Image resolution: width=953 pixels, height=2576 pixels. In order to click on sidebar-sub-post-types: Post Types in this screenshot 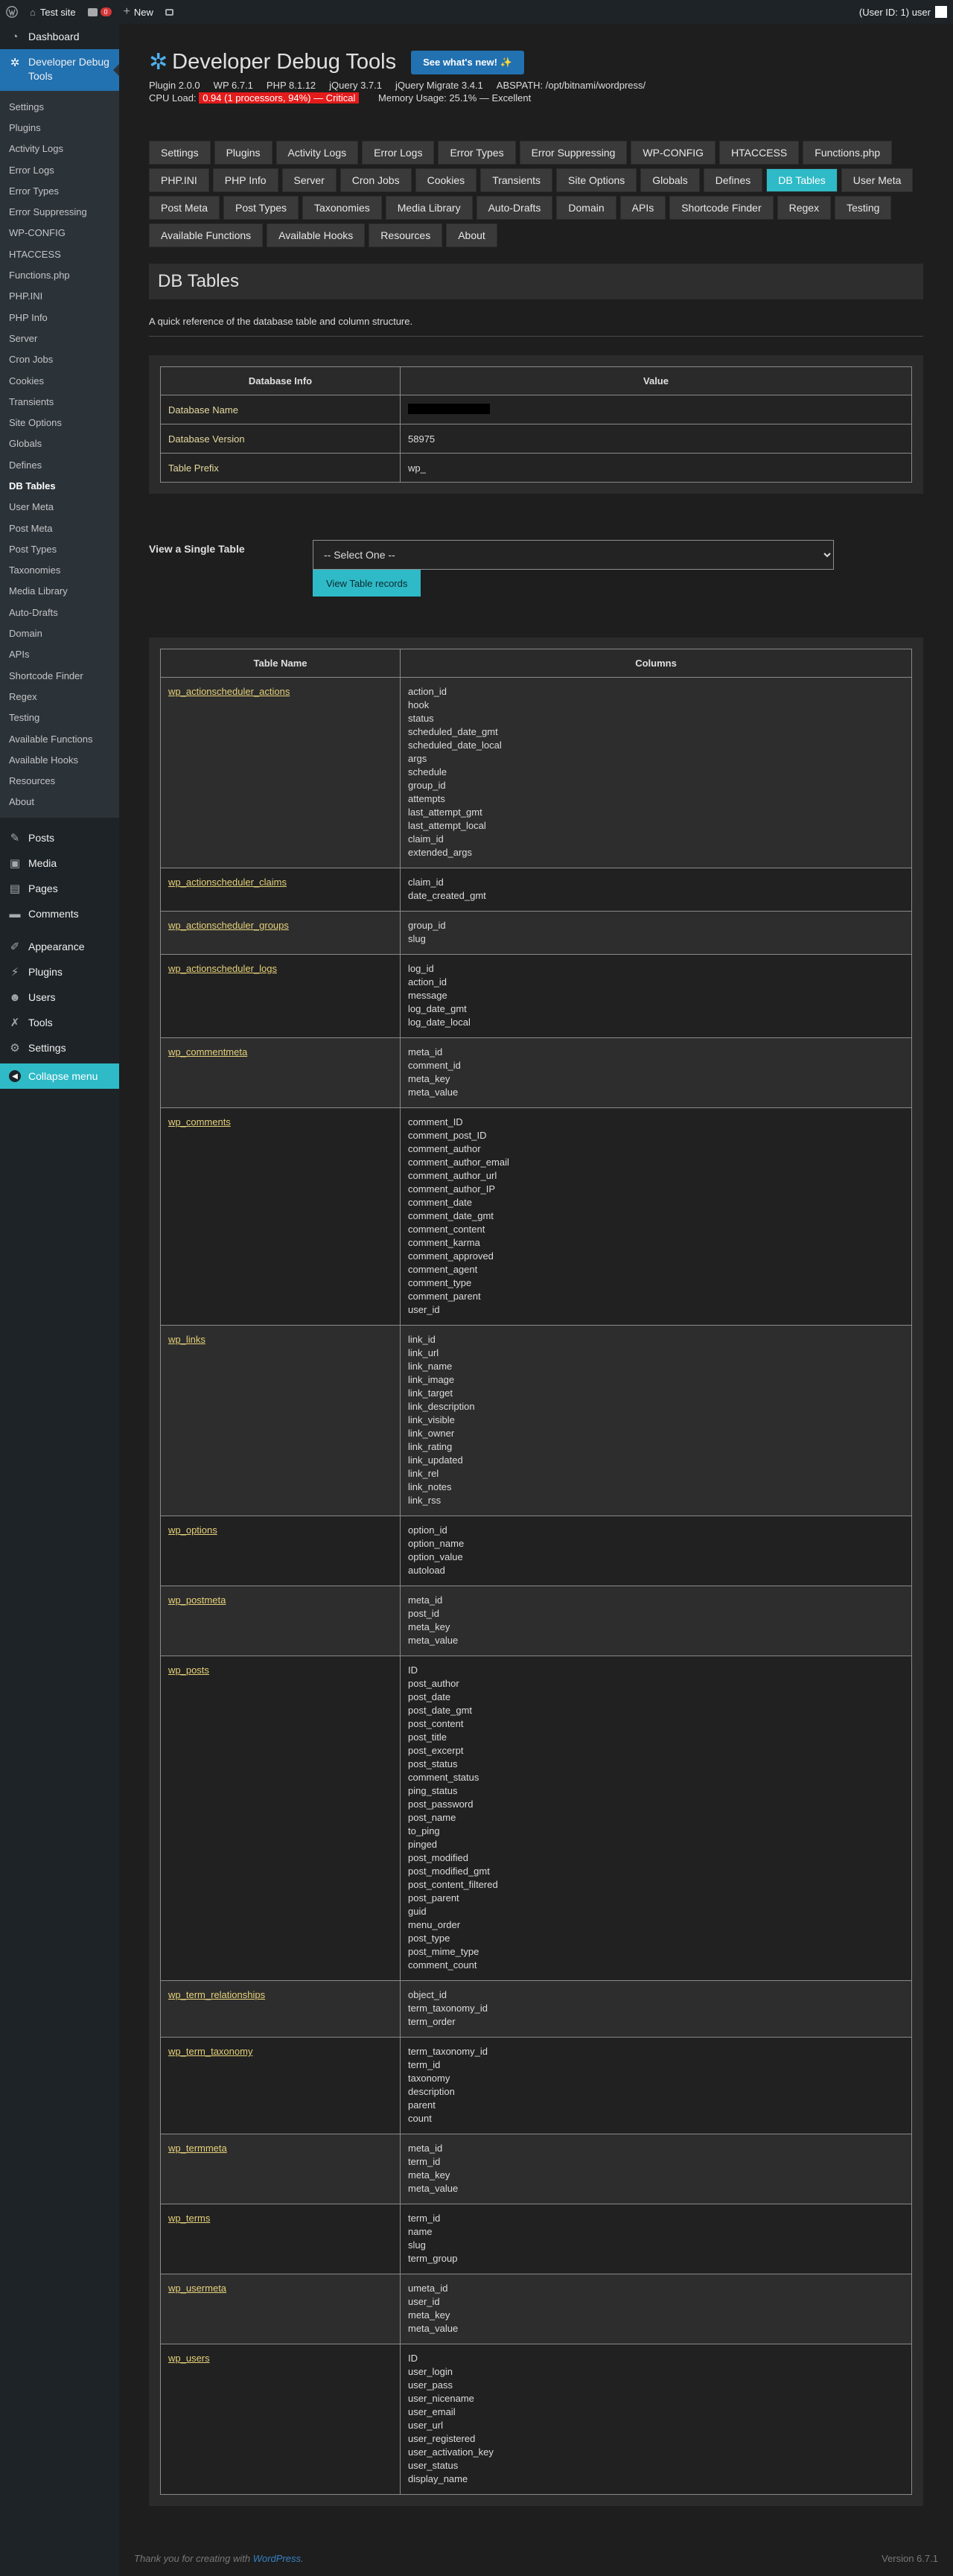, I will do `click(59, 548)`.